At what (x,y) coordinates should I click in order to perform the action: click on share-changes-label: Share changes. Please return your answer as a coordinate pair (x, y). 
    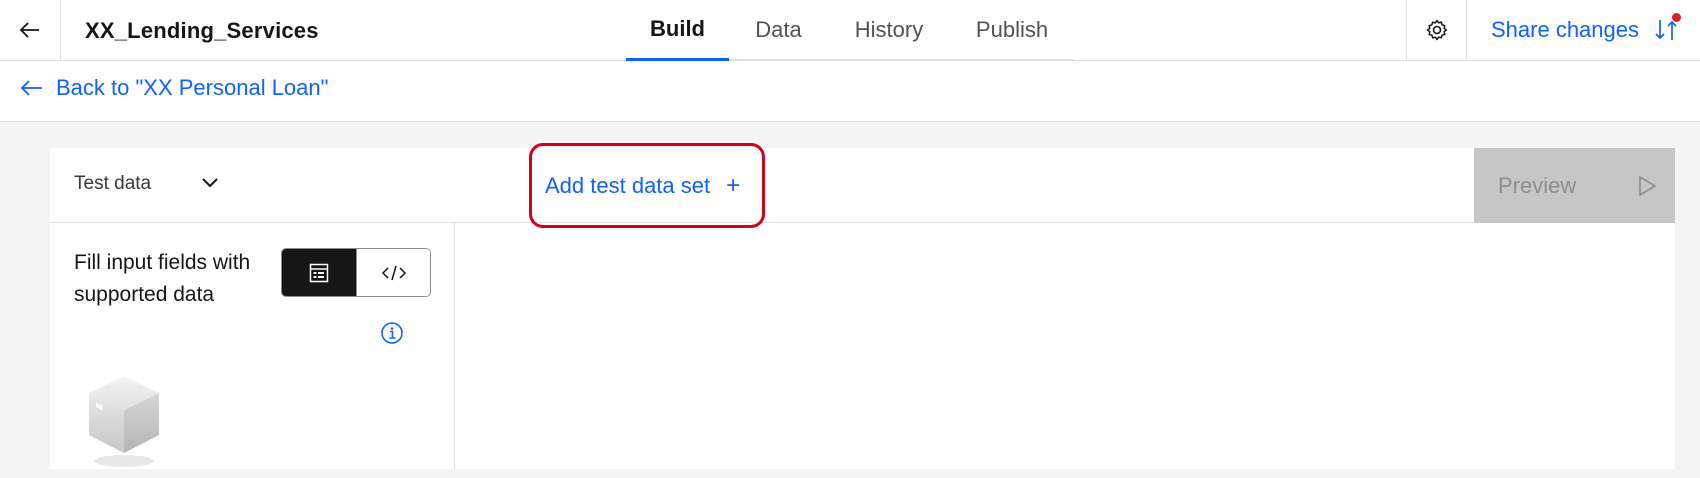
    Looking at the image, I should click on (1565, 29).